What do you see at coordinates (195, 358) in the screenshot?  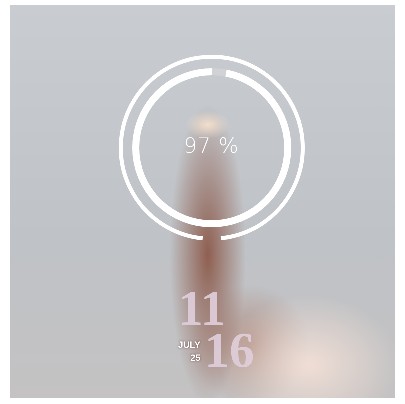 I see `date-day: 25` at bounding box center [195, 358].